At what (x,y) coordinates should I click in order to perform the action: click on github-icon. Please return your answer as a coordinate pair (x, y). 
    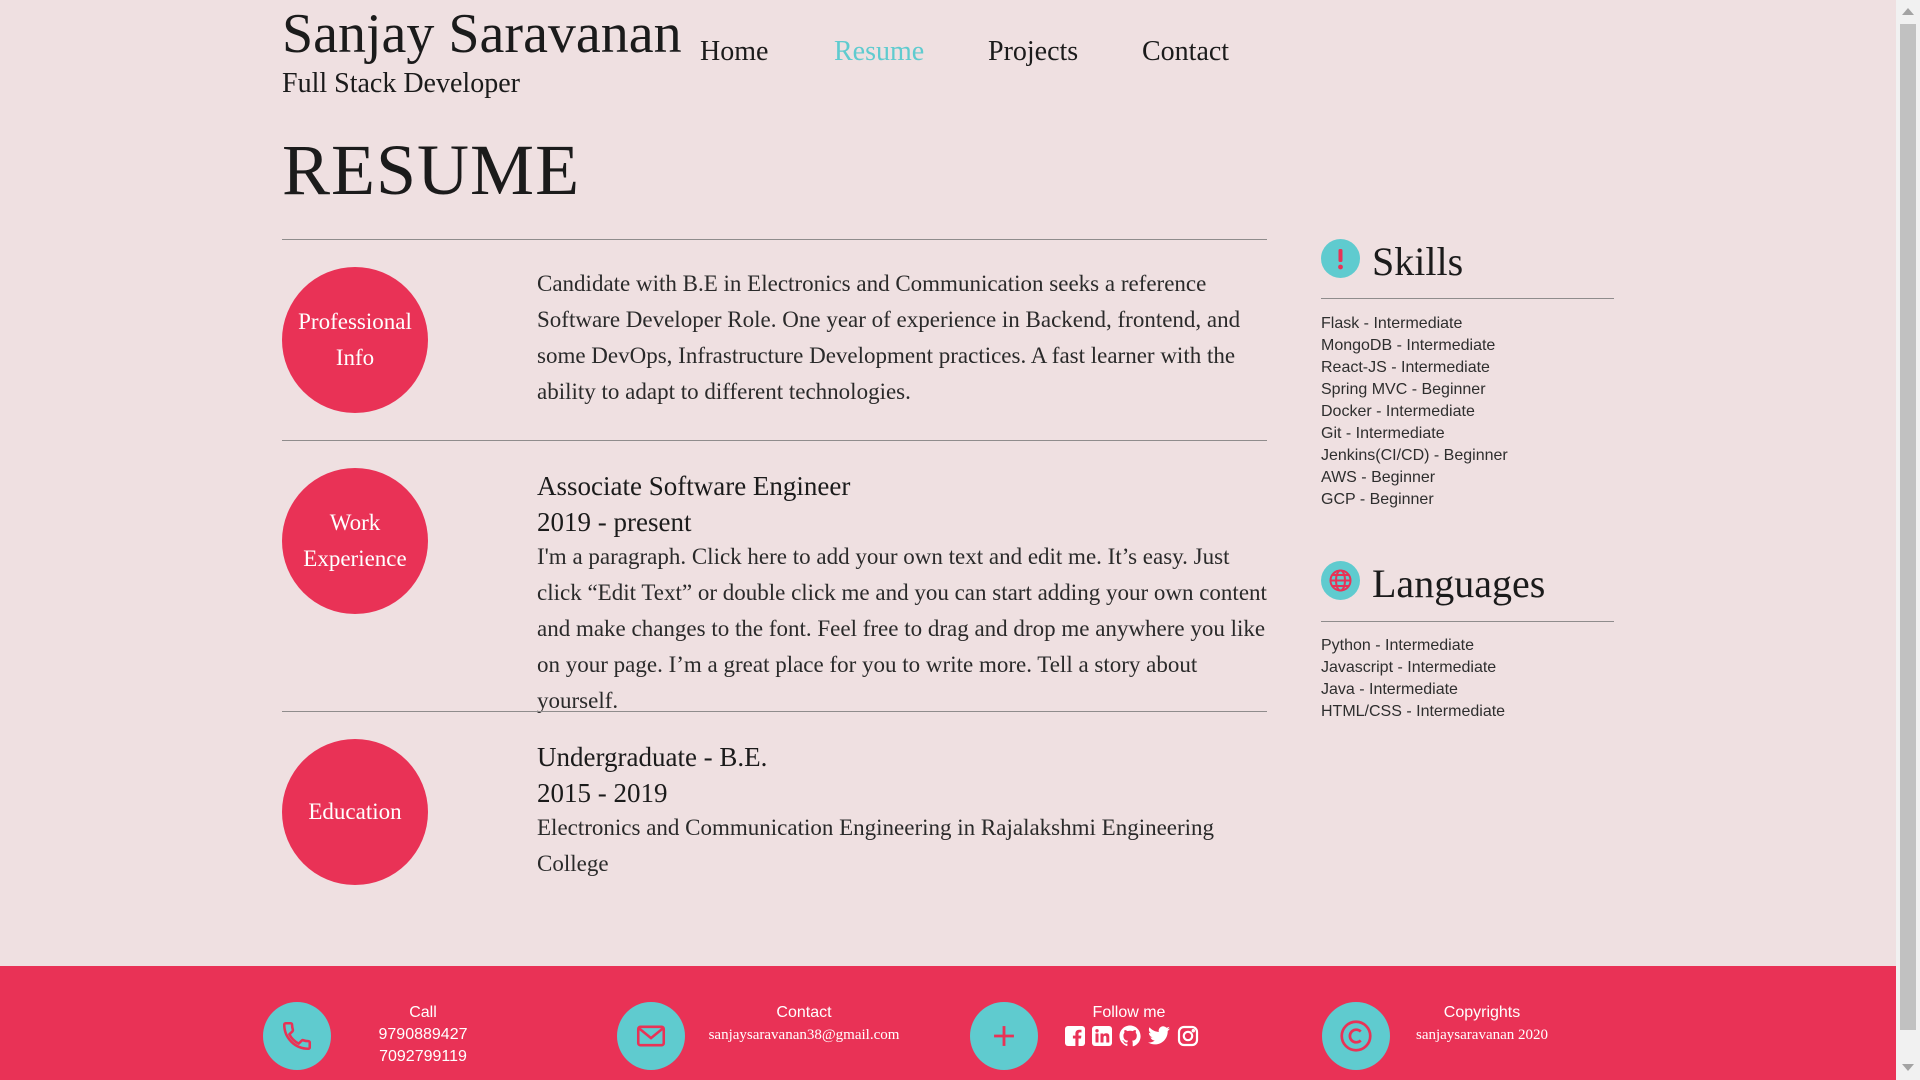
    Looking at the image, I should click on (1130, 1036).